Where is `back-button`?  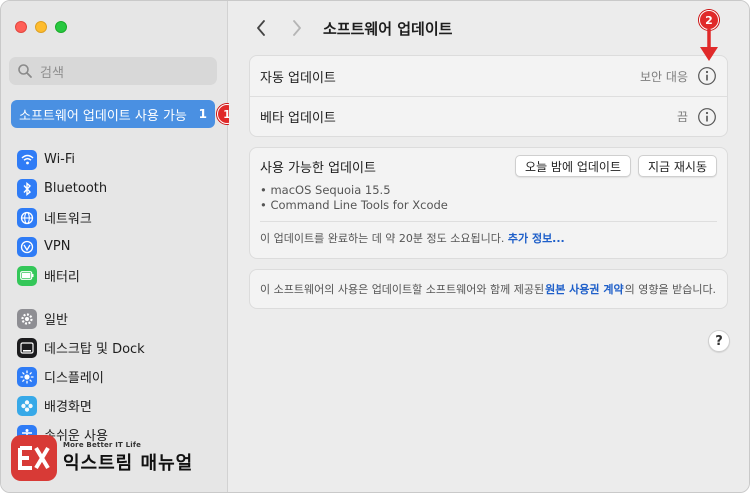 back-button is located at coordinates (261, 28).